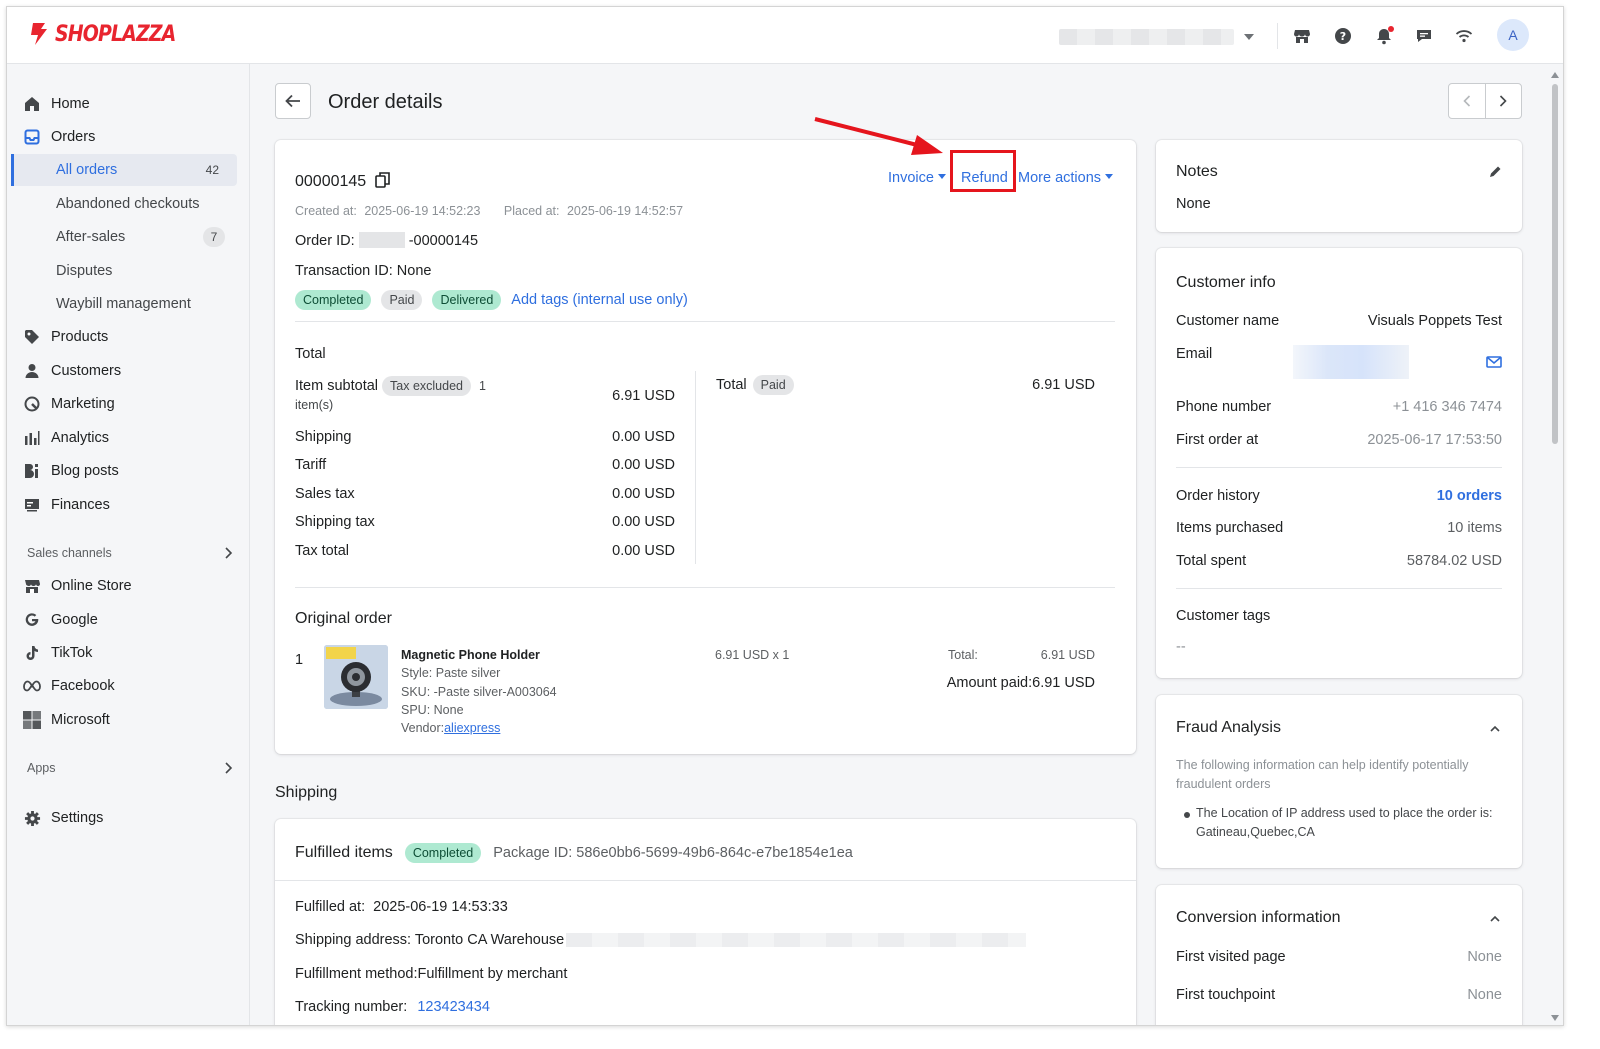 Image resolution: width=1600 pixels, height=1049 pixels. I want to click on sidebar-item-facebook: Facebook, so click(130, 686).